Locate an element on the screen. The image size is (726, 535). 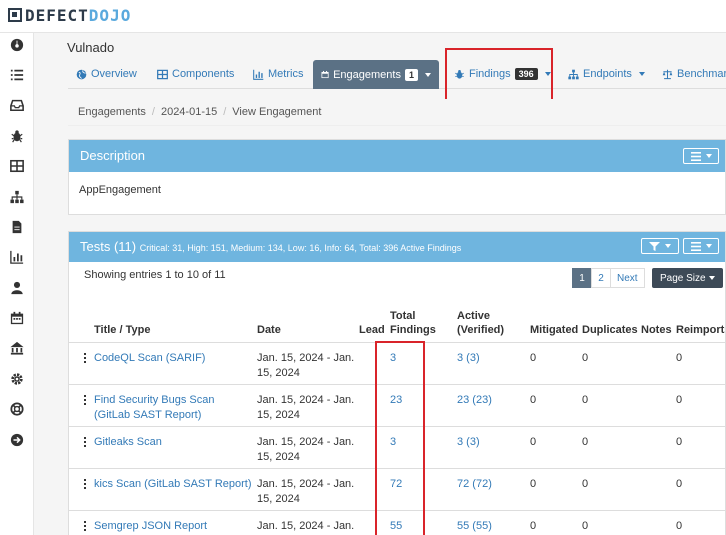
dashboard-icon is located at coordinates (17, 45).